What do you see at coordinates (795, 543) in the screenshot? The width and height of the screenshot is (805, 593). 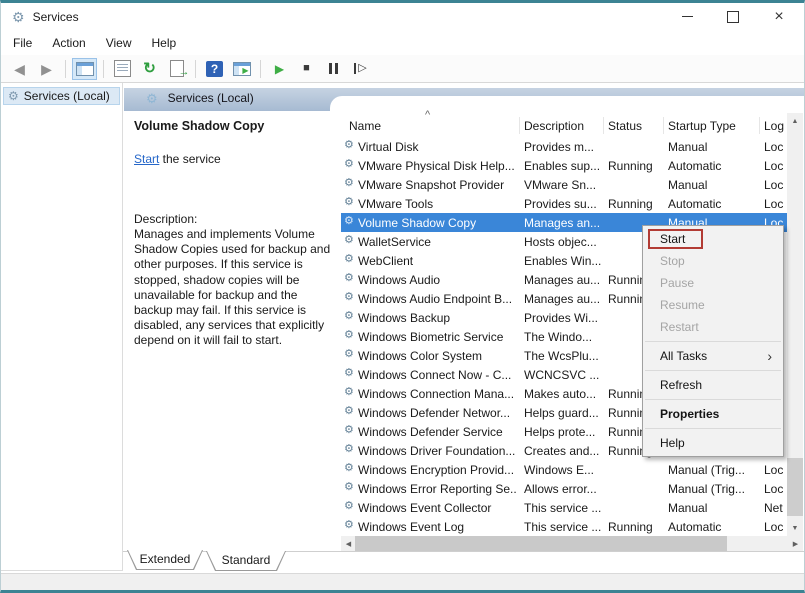 I see `scroll-right-icon: ▶` at bounding box center [795, 543].